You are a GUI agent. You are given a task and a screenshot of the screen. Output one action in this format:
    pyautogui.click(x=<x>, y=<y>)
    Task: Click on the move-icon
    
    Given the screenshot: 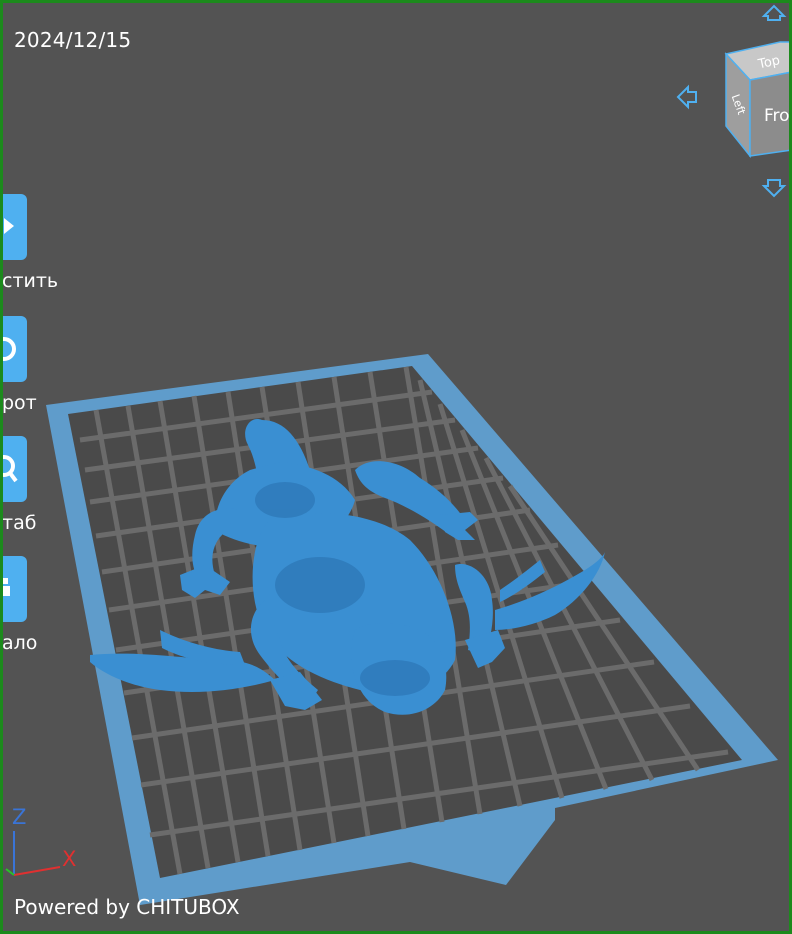 What is the action you would take?
    pyautogui.click(x=9, y=226)
    